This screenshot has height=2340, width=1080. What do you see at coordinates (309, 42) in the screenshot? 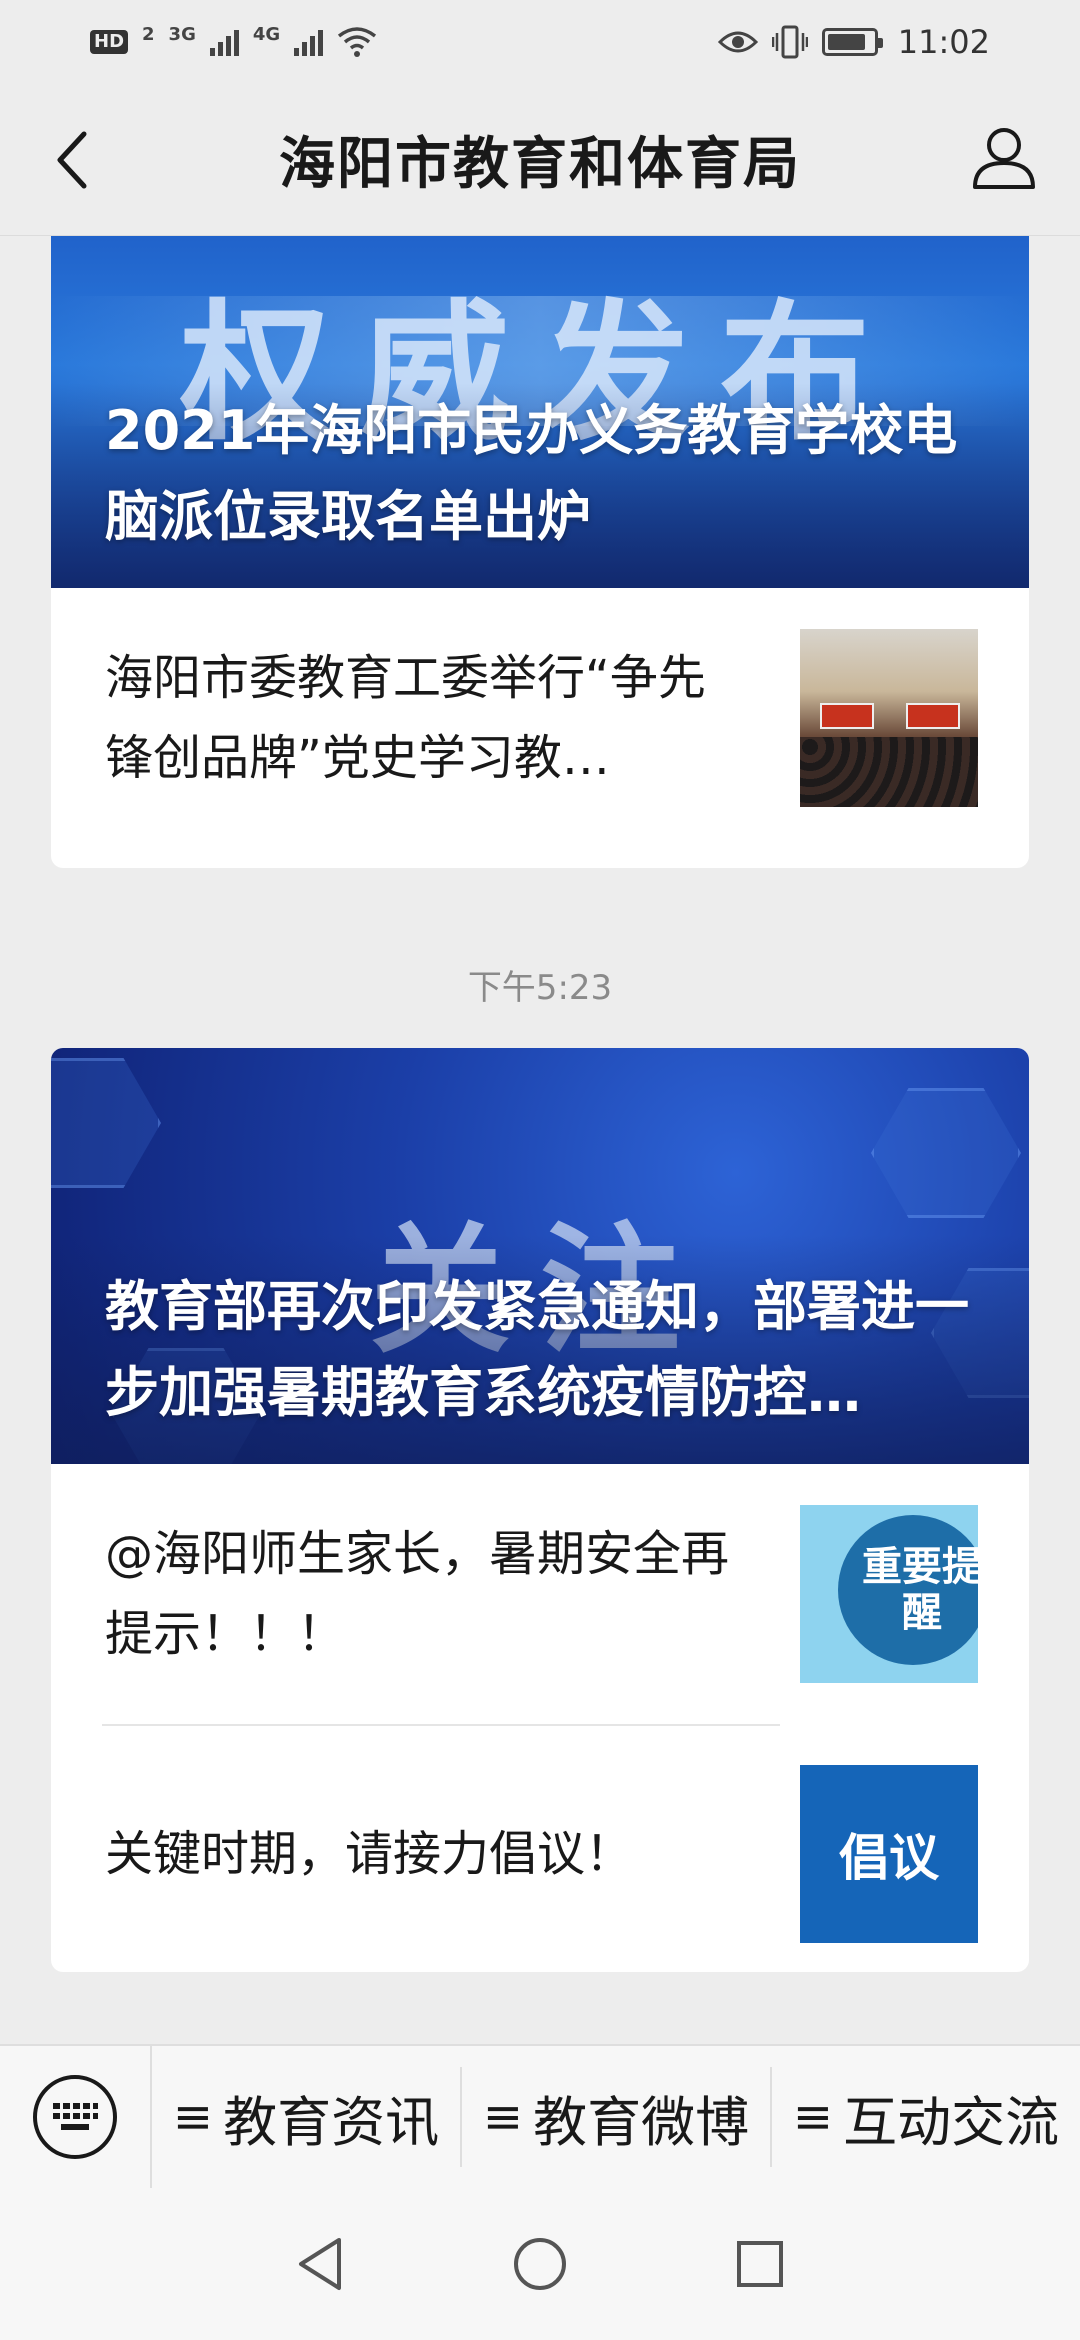
I see `signal-2-icon` at bounding box center [309, 42].